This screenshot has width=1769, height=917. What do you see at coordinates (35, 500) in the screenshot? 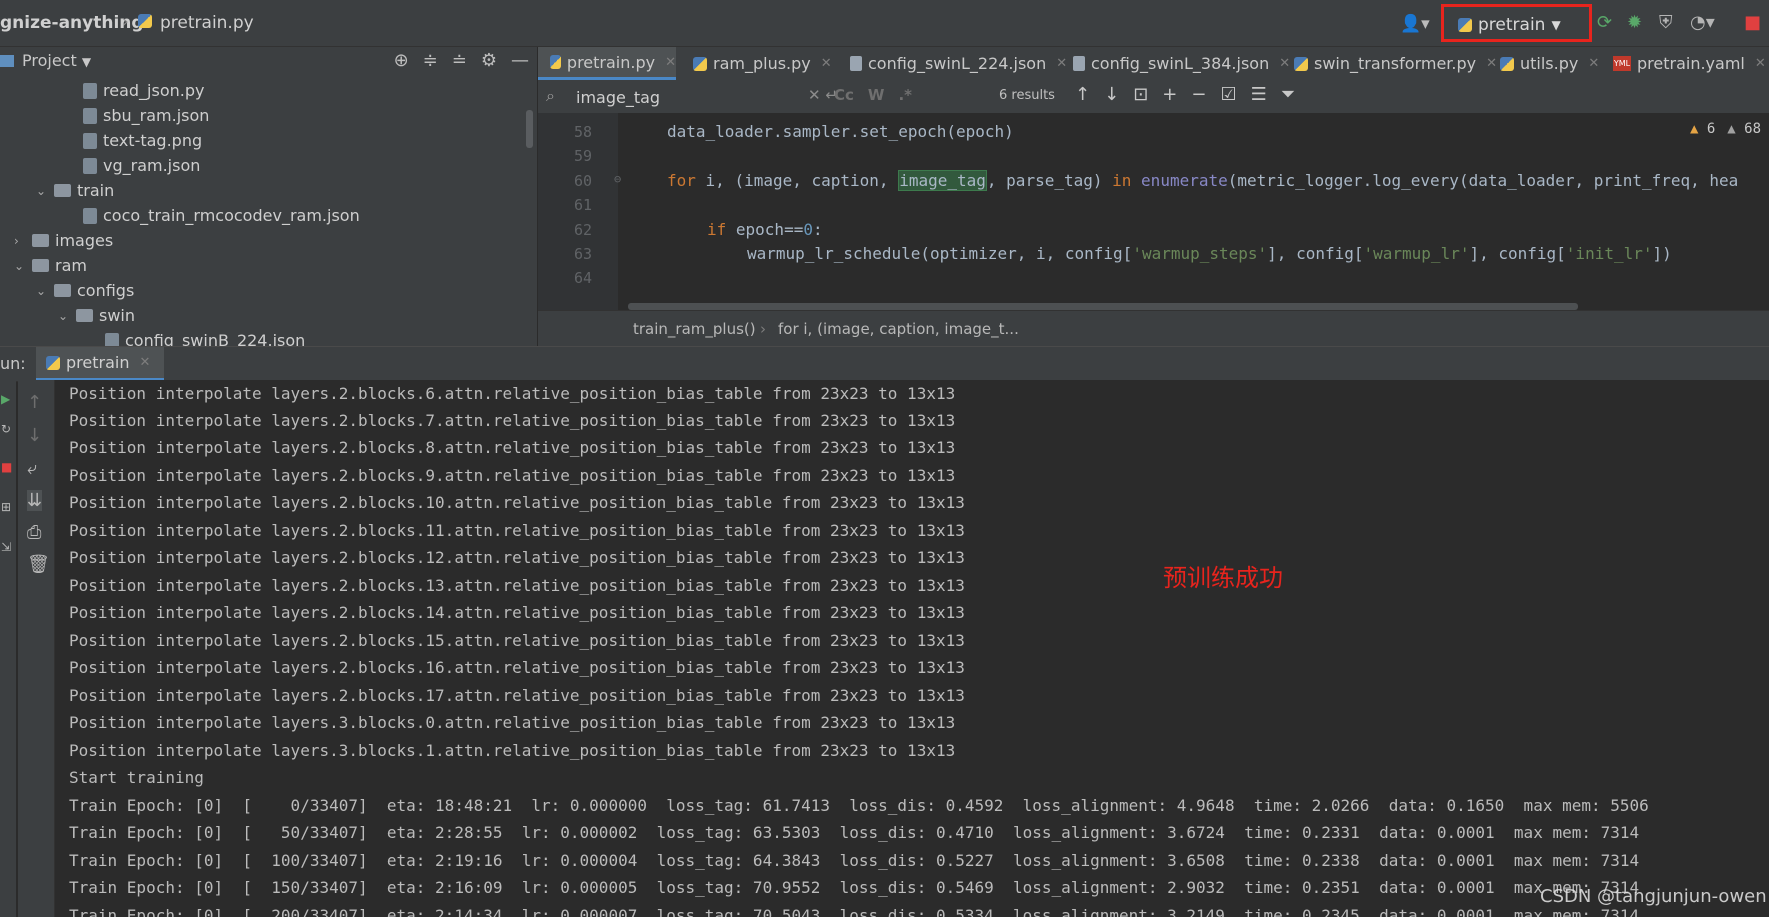
I see `scroll-to-end-icon: ⇊` at bounding box center [35, 500].